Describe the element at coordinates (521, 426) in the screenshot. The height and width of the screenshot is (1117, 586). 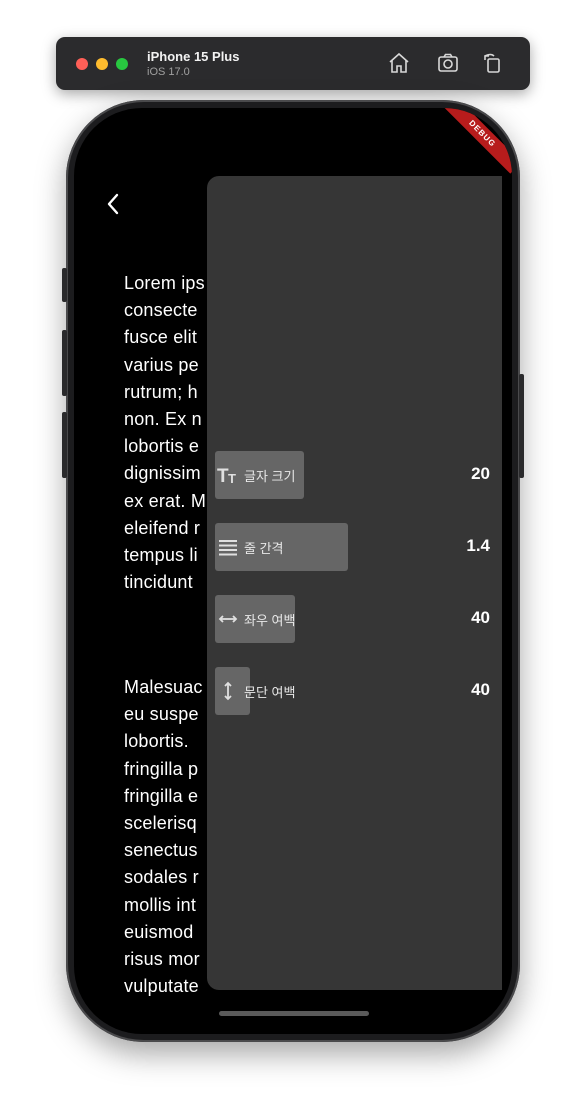
I see `power-button` at that location.